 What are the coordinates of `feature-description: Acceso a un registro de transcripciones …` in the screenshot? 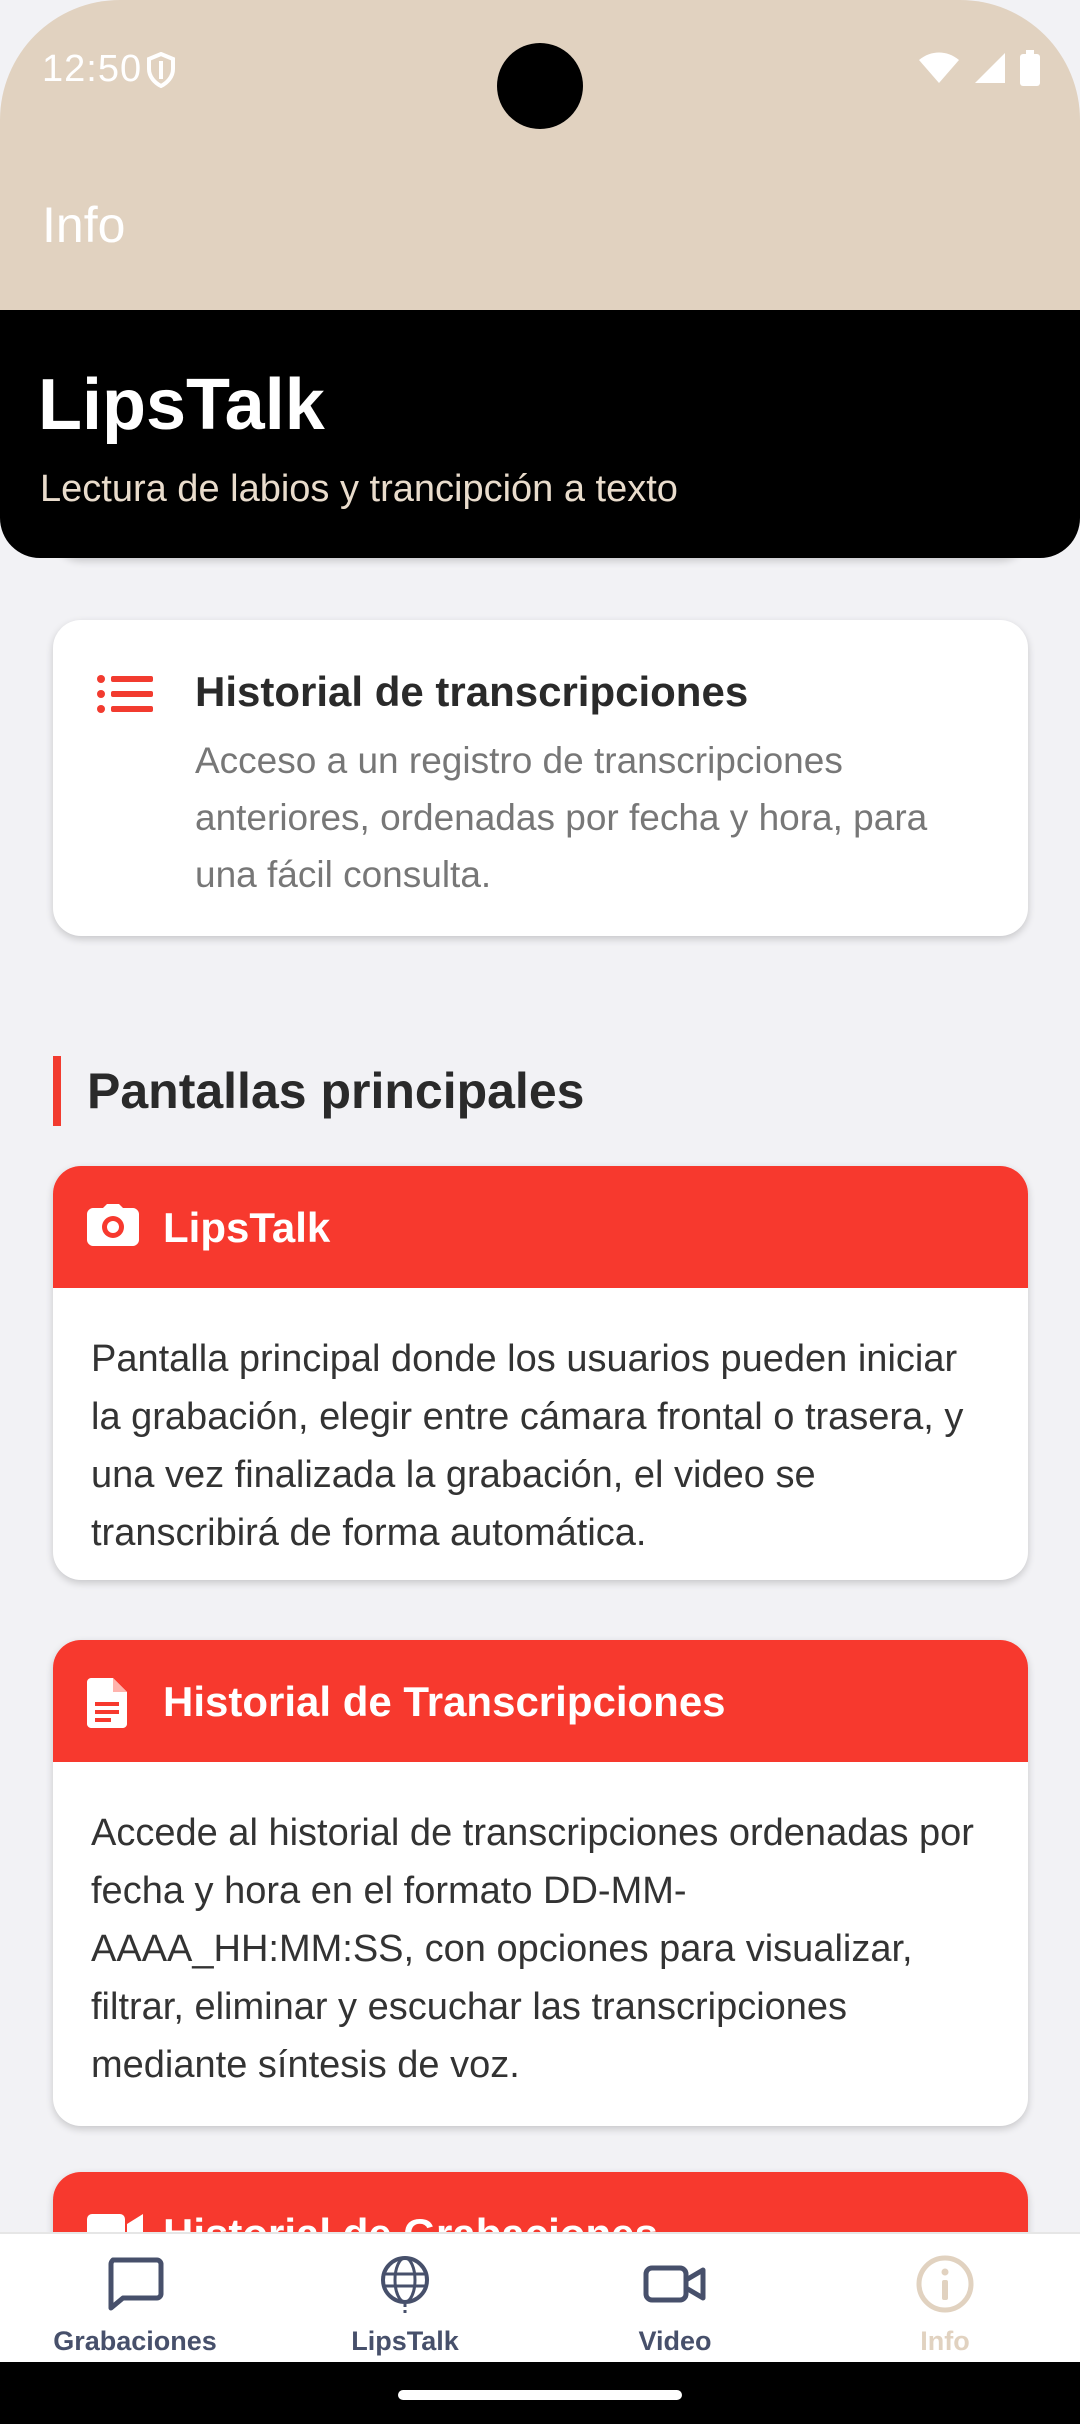 It's located at (561, 817).